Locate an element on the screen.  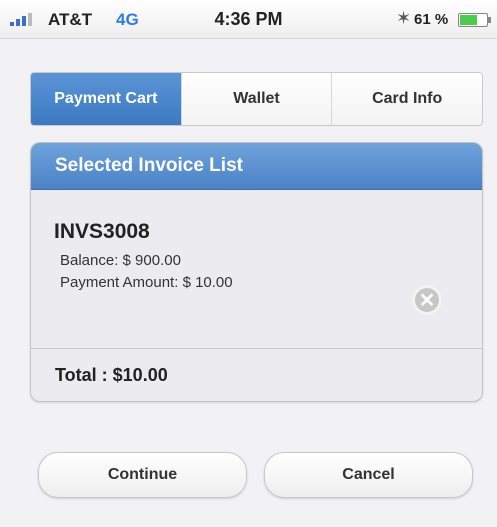
tab-card-info: Card Info is located at coordinates (406, 99).